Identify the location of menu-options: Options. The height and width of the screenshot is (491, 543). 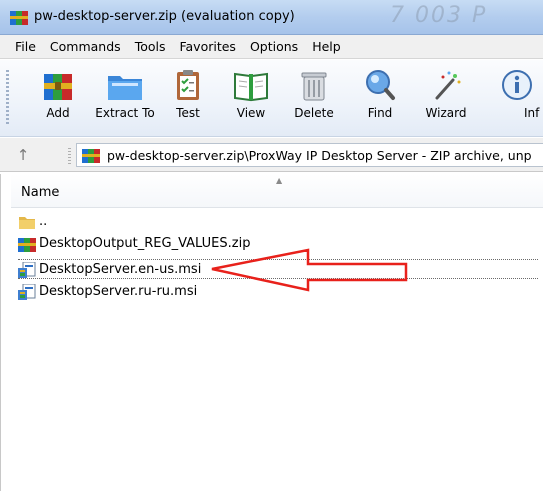
(274, 47).